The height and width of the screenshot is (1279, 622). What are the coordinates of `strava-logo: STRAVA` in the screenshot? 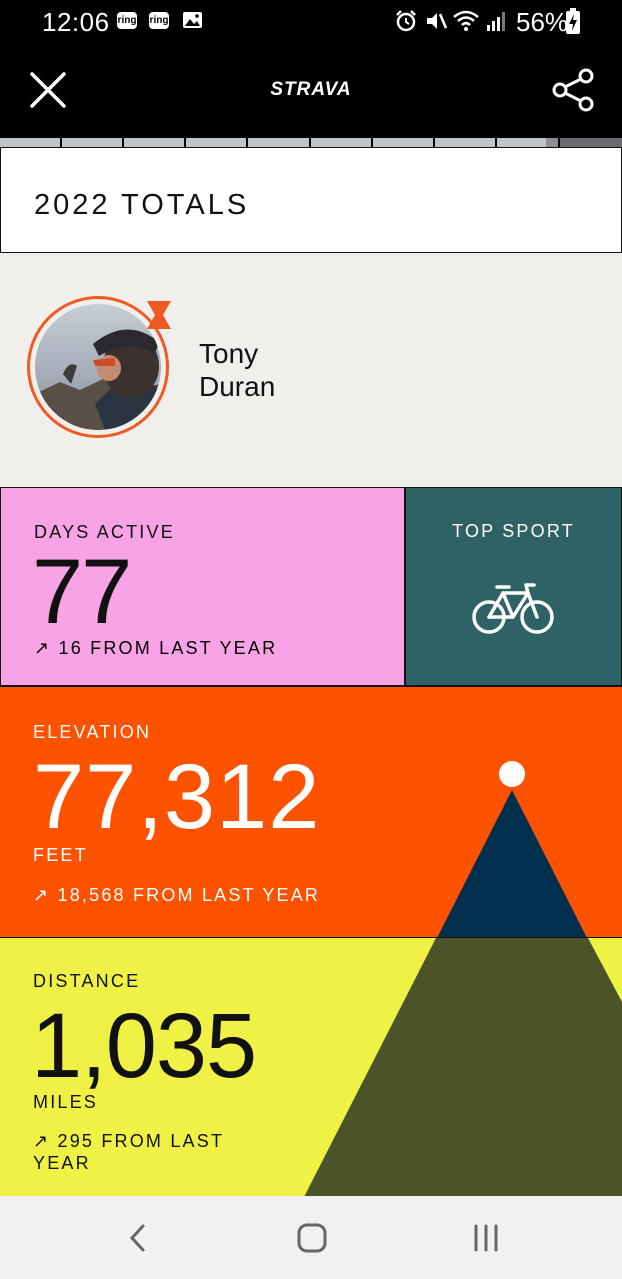 It's located at (311, 89).